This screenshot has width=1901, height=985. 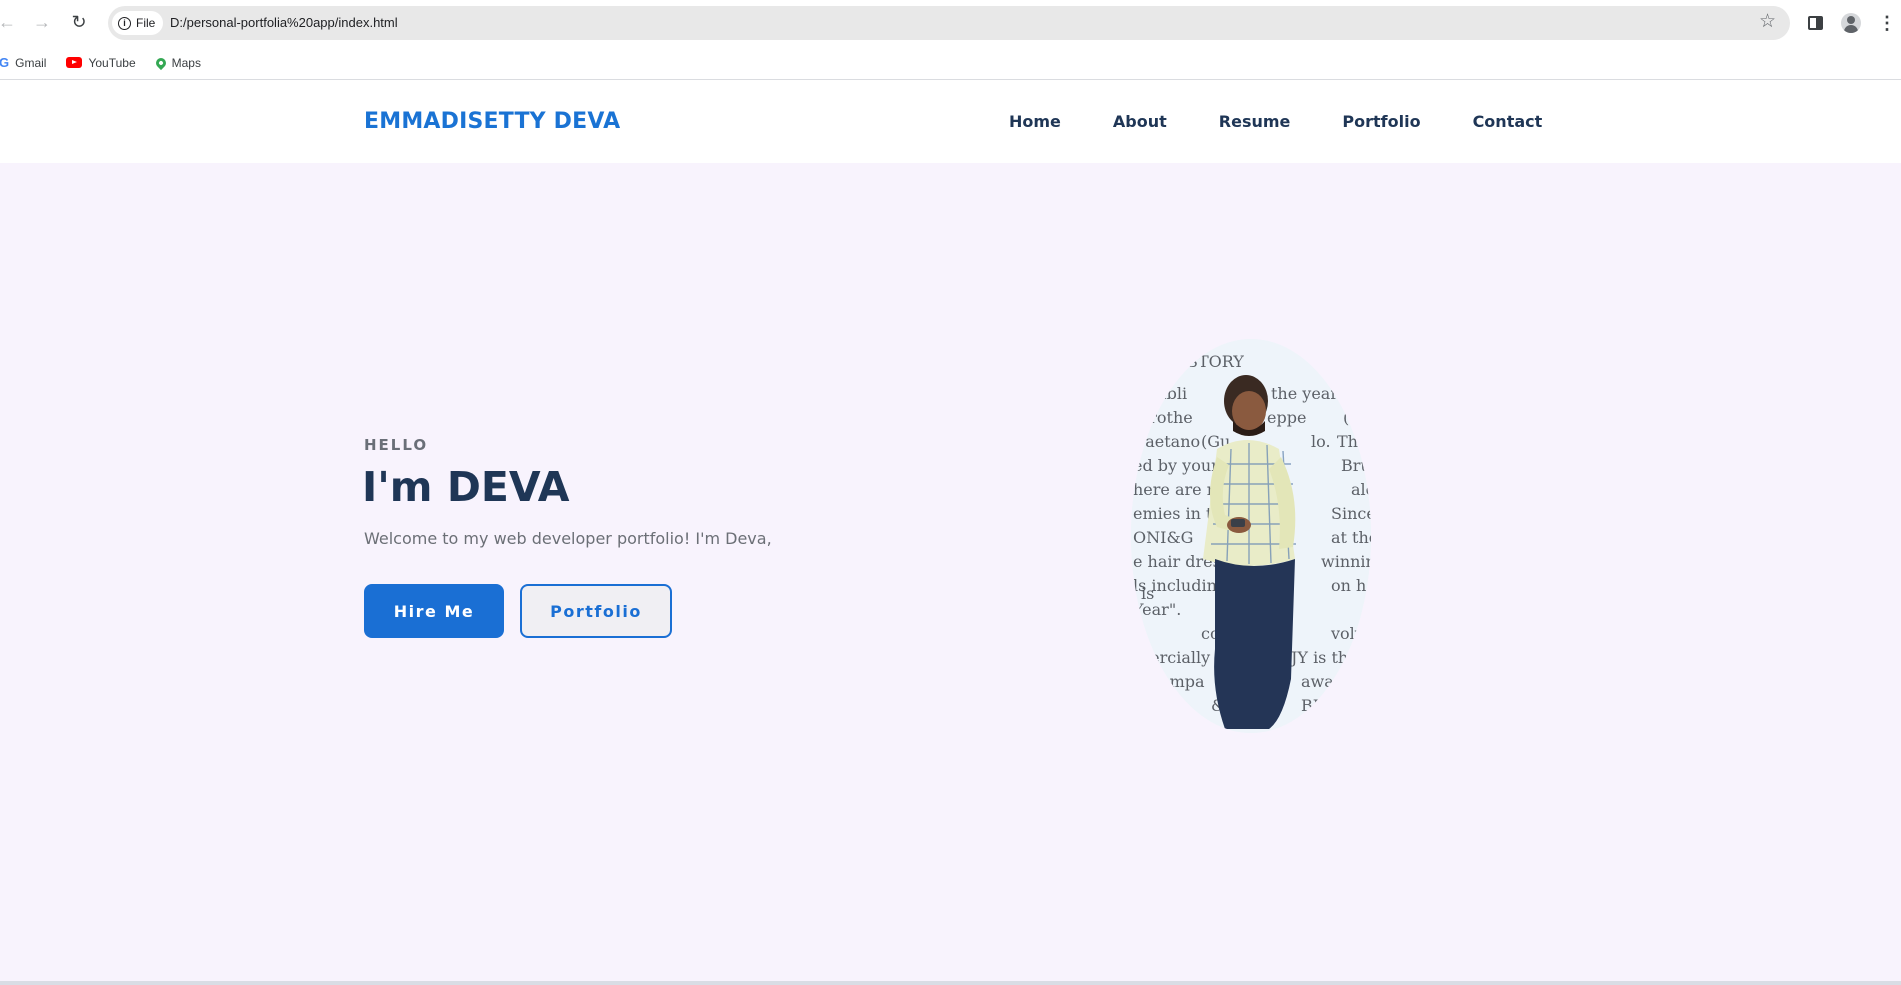 I want to click on portrait-background-text: at the, so click(x=1351, y=537).